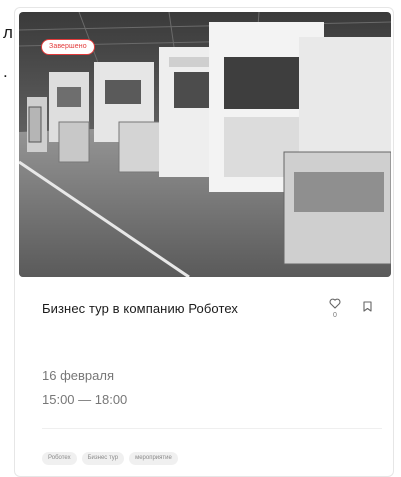  I want to click on tag: мероприятие, so click(153, 458).